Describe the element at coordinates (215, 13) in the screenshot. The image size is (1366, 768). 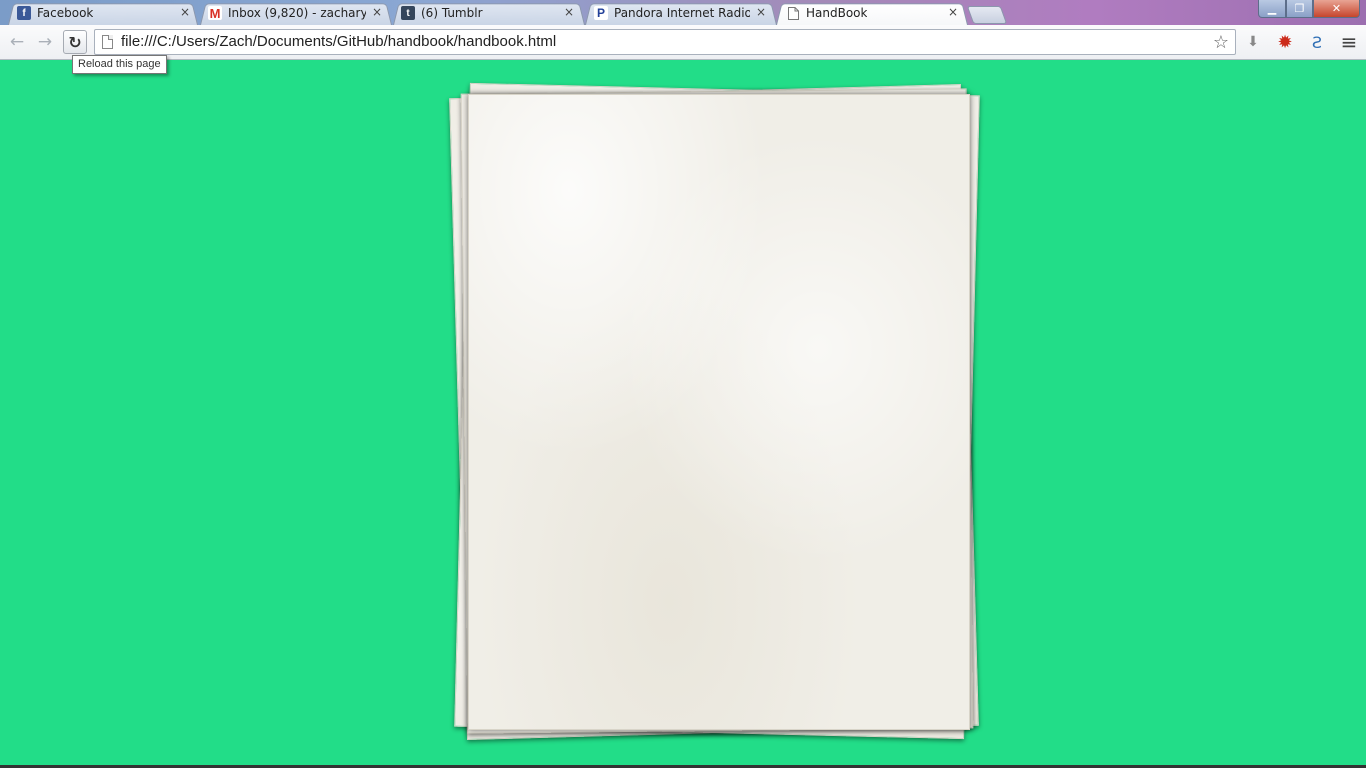
I see `gmail-icon: M` at that location.